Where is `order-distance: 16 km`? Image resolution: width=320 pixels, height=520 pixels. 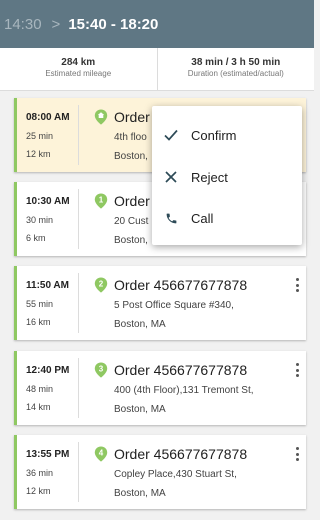
order-distance: 16 km is located at coordinates (38, 322).